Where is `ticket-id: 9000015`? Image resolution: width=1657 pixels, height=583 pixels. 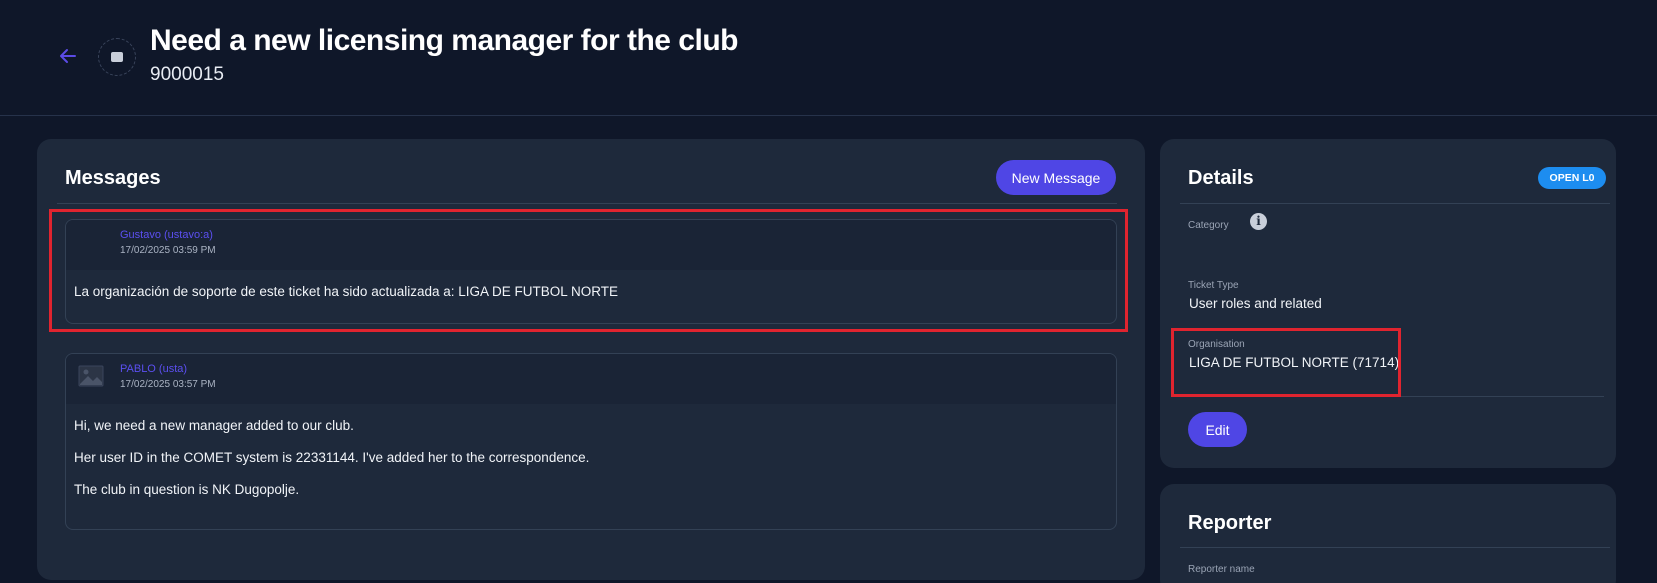 ticket-id: 9000015 is located at coordinates (187, 74).